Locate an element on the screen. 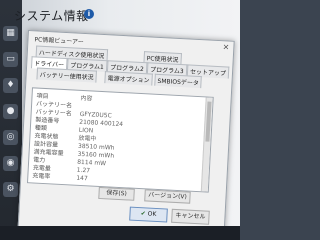 The height and width of the screenshot is (240, 320). check-icon: ✔ is located at coordinates (143, 214).